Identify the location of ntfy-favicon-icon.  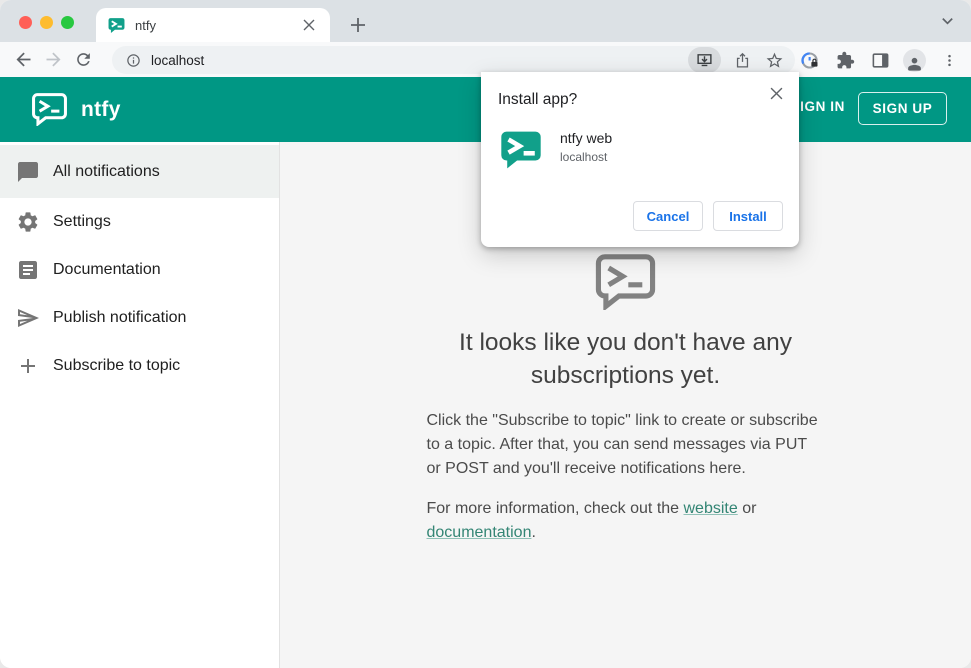
(116, 25).